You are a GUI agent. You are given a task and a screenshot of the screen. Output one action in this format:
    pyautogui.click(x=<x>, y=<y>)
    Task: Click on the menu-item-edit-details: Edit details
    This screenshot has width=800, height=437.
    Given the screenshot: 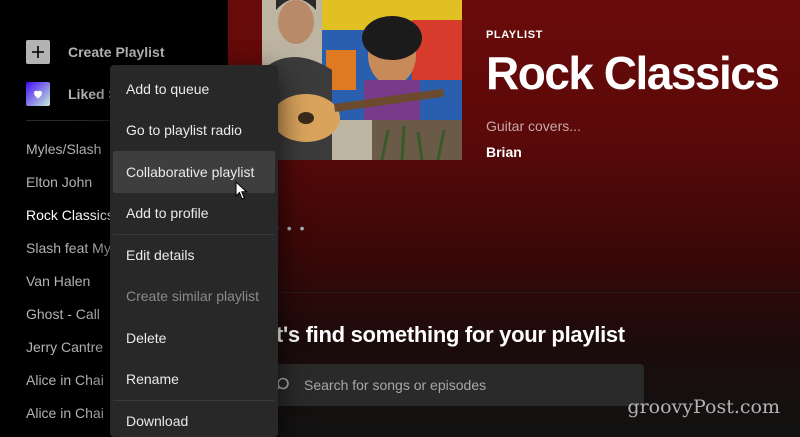 What is the action you would take?
    pyautogui.click(x=194, y=255)
    